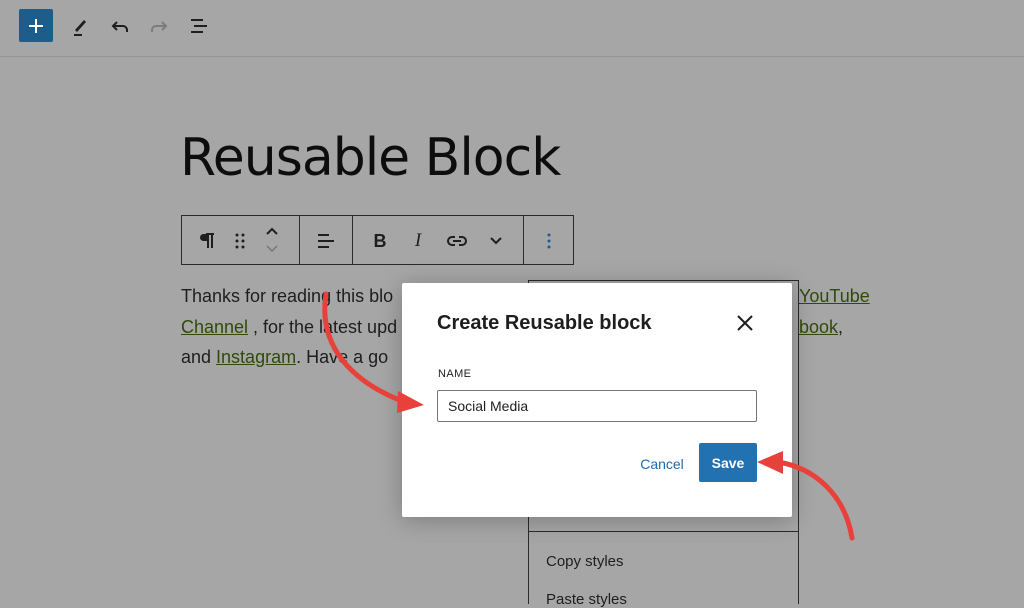 Image resolution: width=1024 pixels, height=608 pixels. I want to click on paragraph-line-3: and, so click(199, 357).